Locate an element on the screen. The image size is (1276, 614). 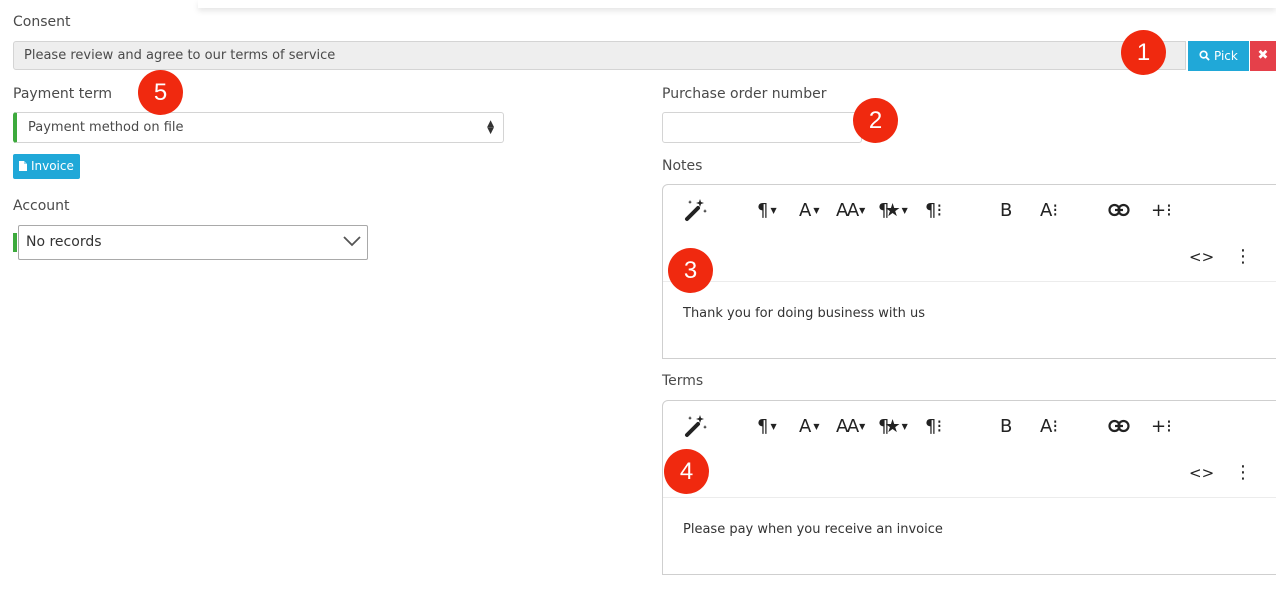
invoice-button: Invoice is located at coordinates (46, 166).